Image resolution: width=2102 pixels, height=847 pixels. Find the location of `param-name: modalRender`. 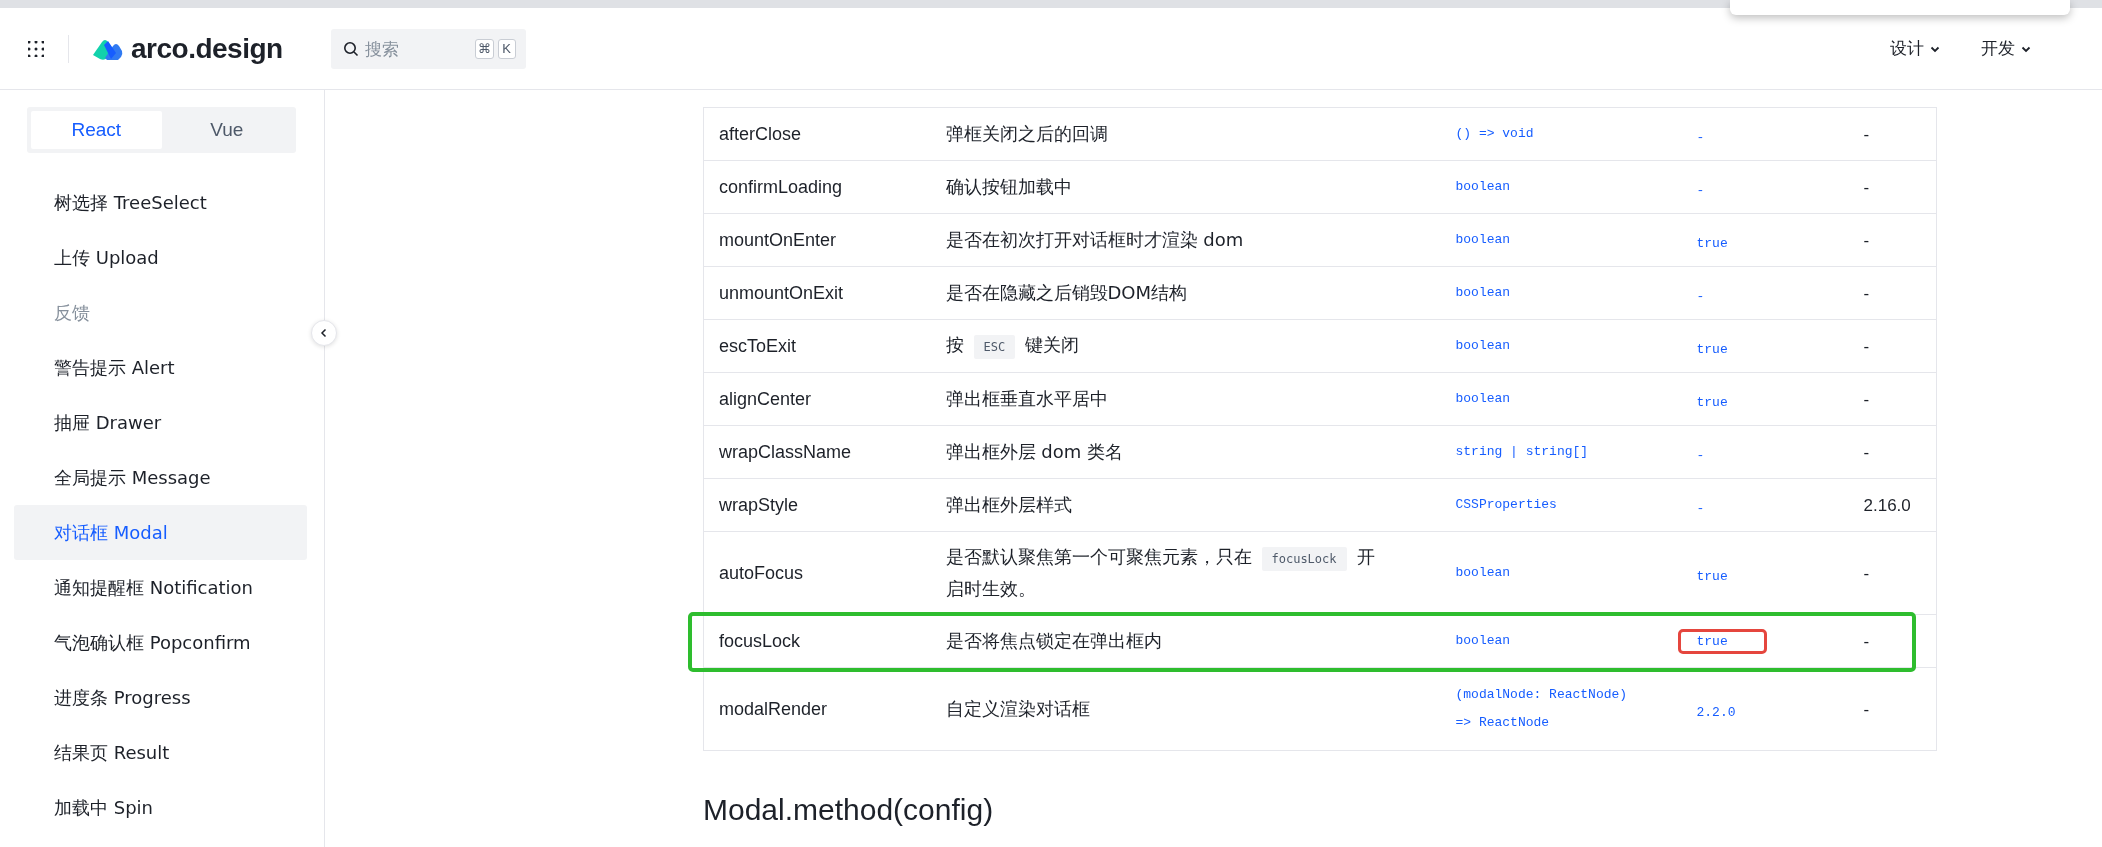

param-name: modalRender is located at coordinates (773, 708).